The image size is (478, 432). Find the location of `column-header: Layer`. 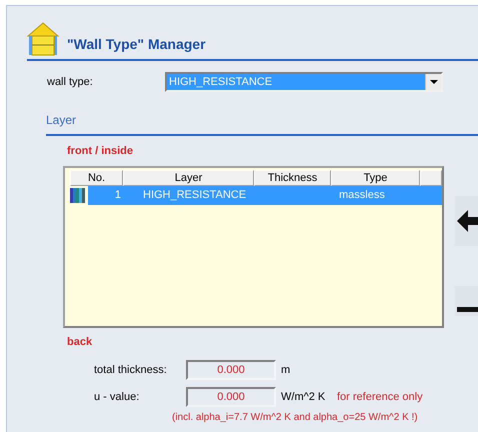

column-header: Layer is located at coordinates (188, 178).